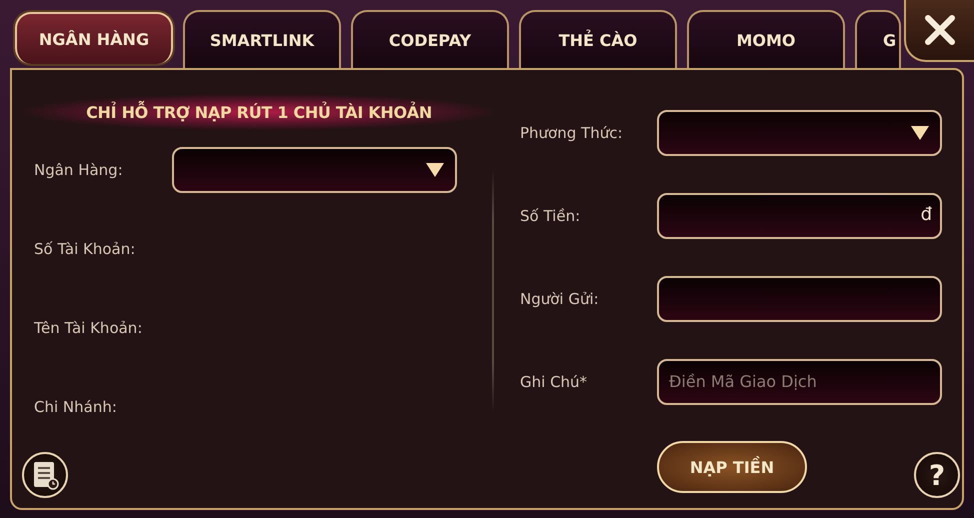 Image resolution: width=974 pixels, height=518 pixels. Describe the element at coordinates (572, 133) in the screenshot. I see `field-label: Phương Thức:` at that location.